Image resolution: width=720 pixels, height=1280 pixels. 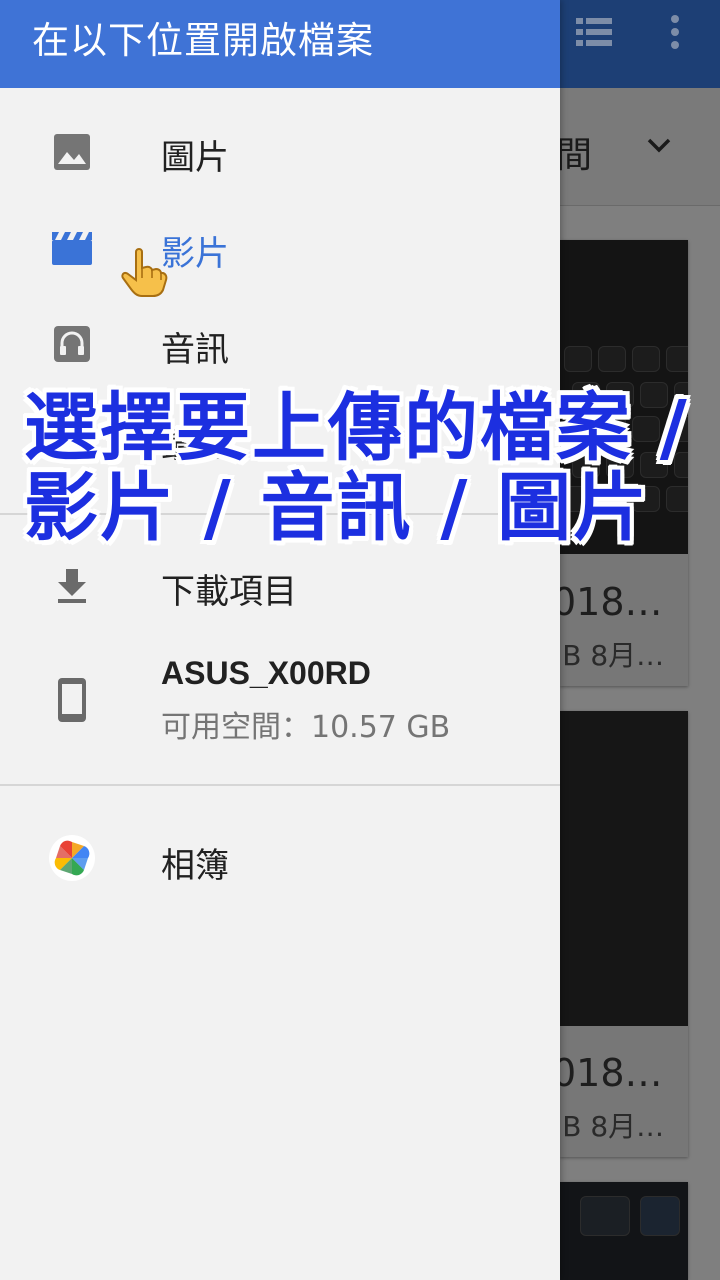 What do you see at coordinates (229, 592) in the screenshot?
I see `drawer-item-label: 下載項目` at bounding box center [229, 592].